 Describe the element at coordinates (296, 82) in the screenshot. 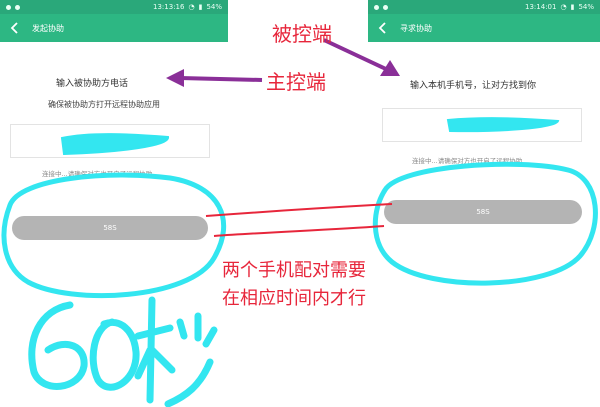

I see `master-end-label: 主控端` at that location.